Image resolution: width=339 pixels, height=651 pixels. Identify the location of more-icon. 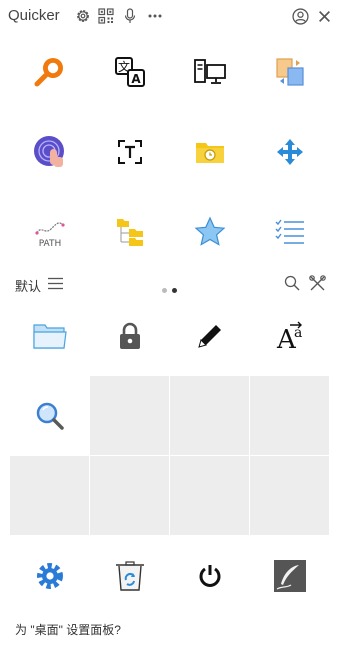
(155, 16).